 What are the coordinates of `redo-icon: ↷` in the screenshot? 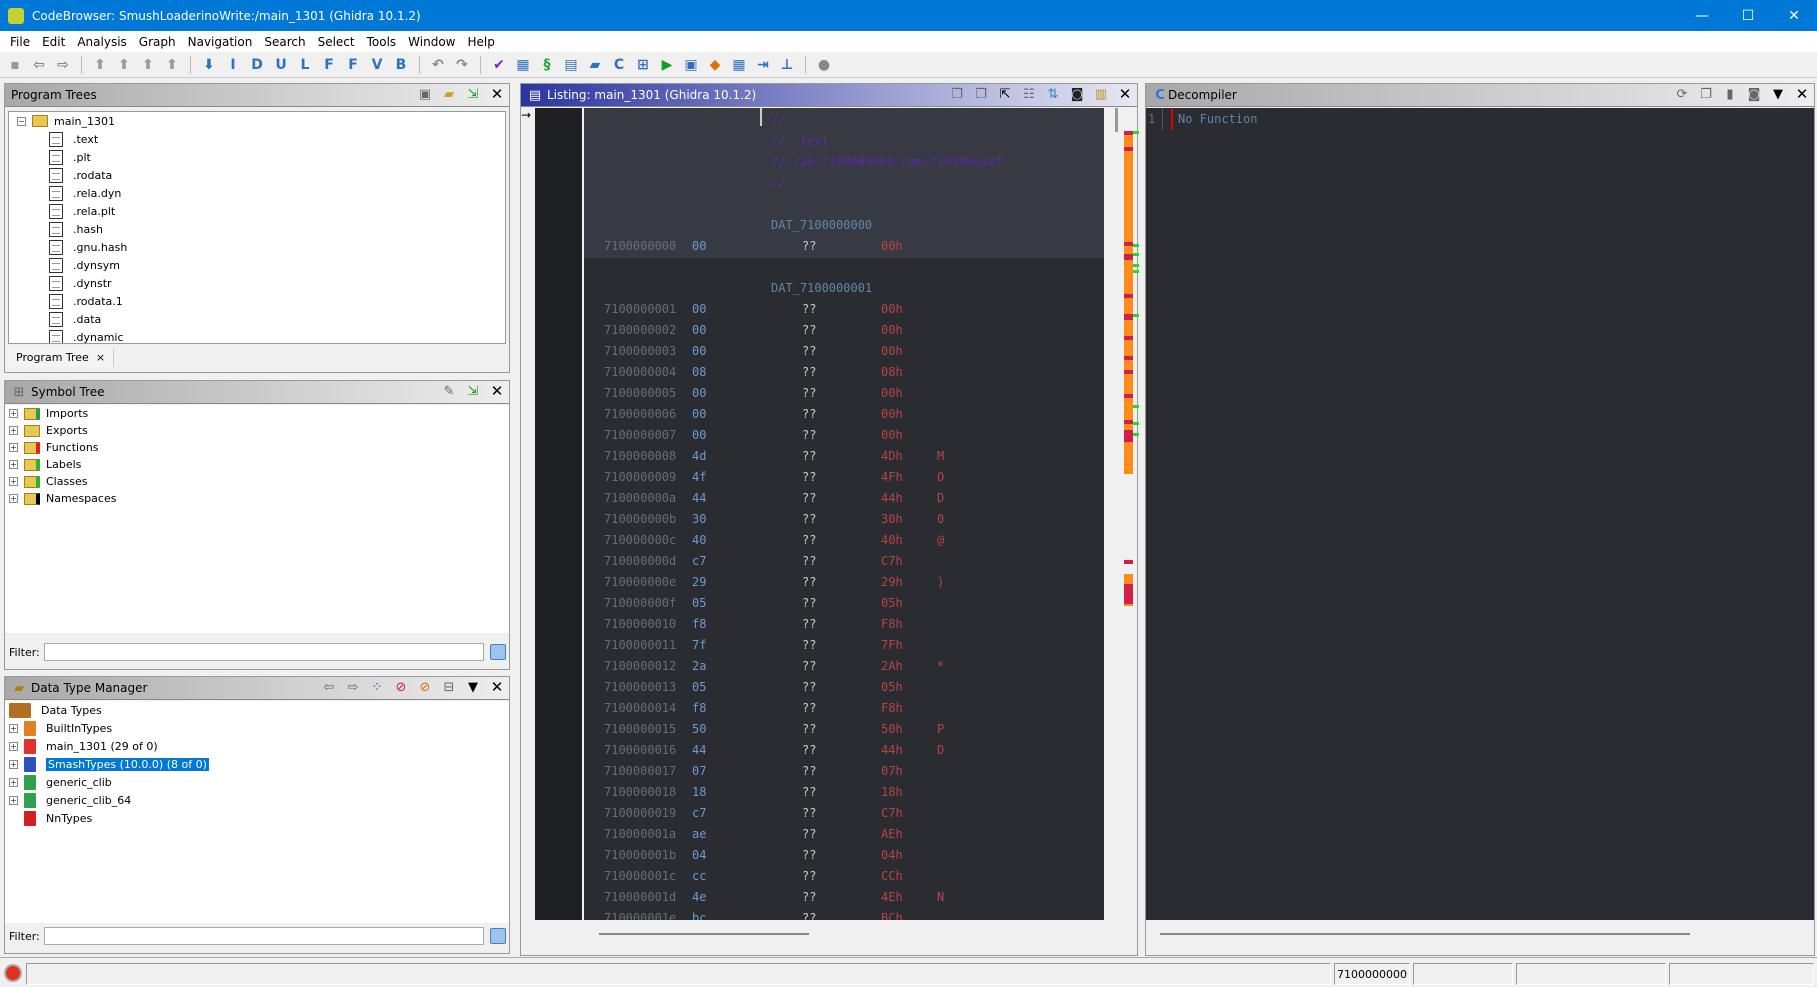 It's located at (462, 65).